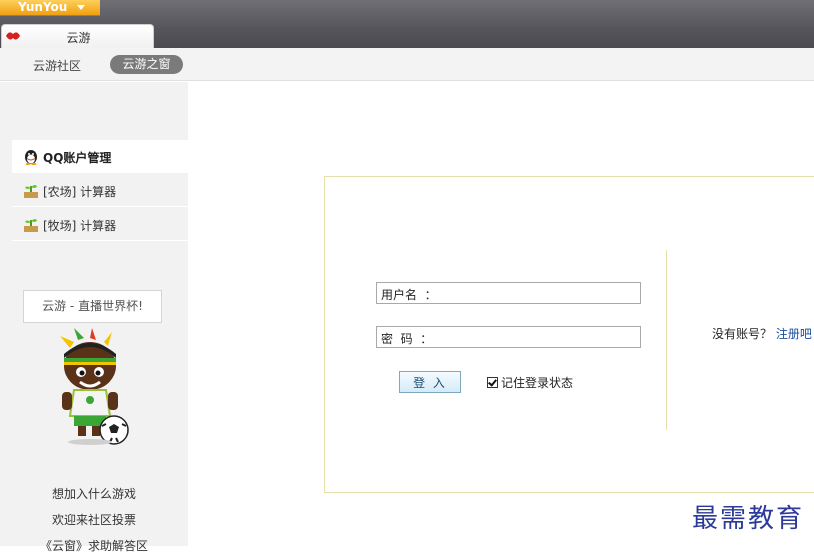 This screenshot has width=814, height=554. I want to click on register-prompt: 没有账号？ 注册吧, so click(762, 333).